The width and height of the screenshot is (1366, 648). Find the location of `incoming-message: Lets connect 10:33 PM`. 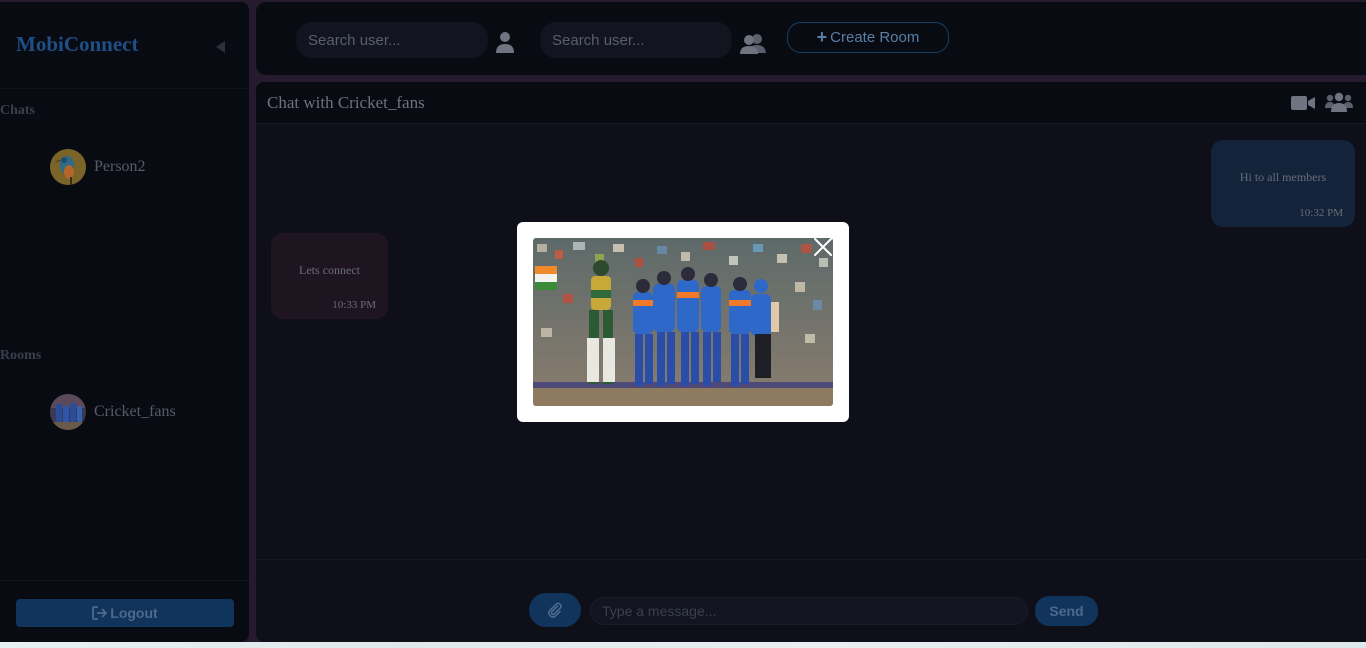

incoming-message: Lets connect 10:33 PM is located at coordinates (329, 276).